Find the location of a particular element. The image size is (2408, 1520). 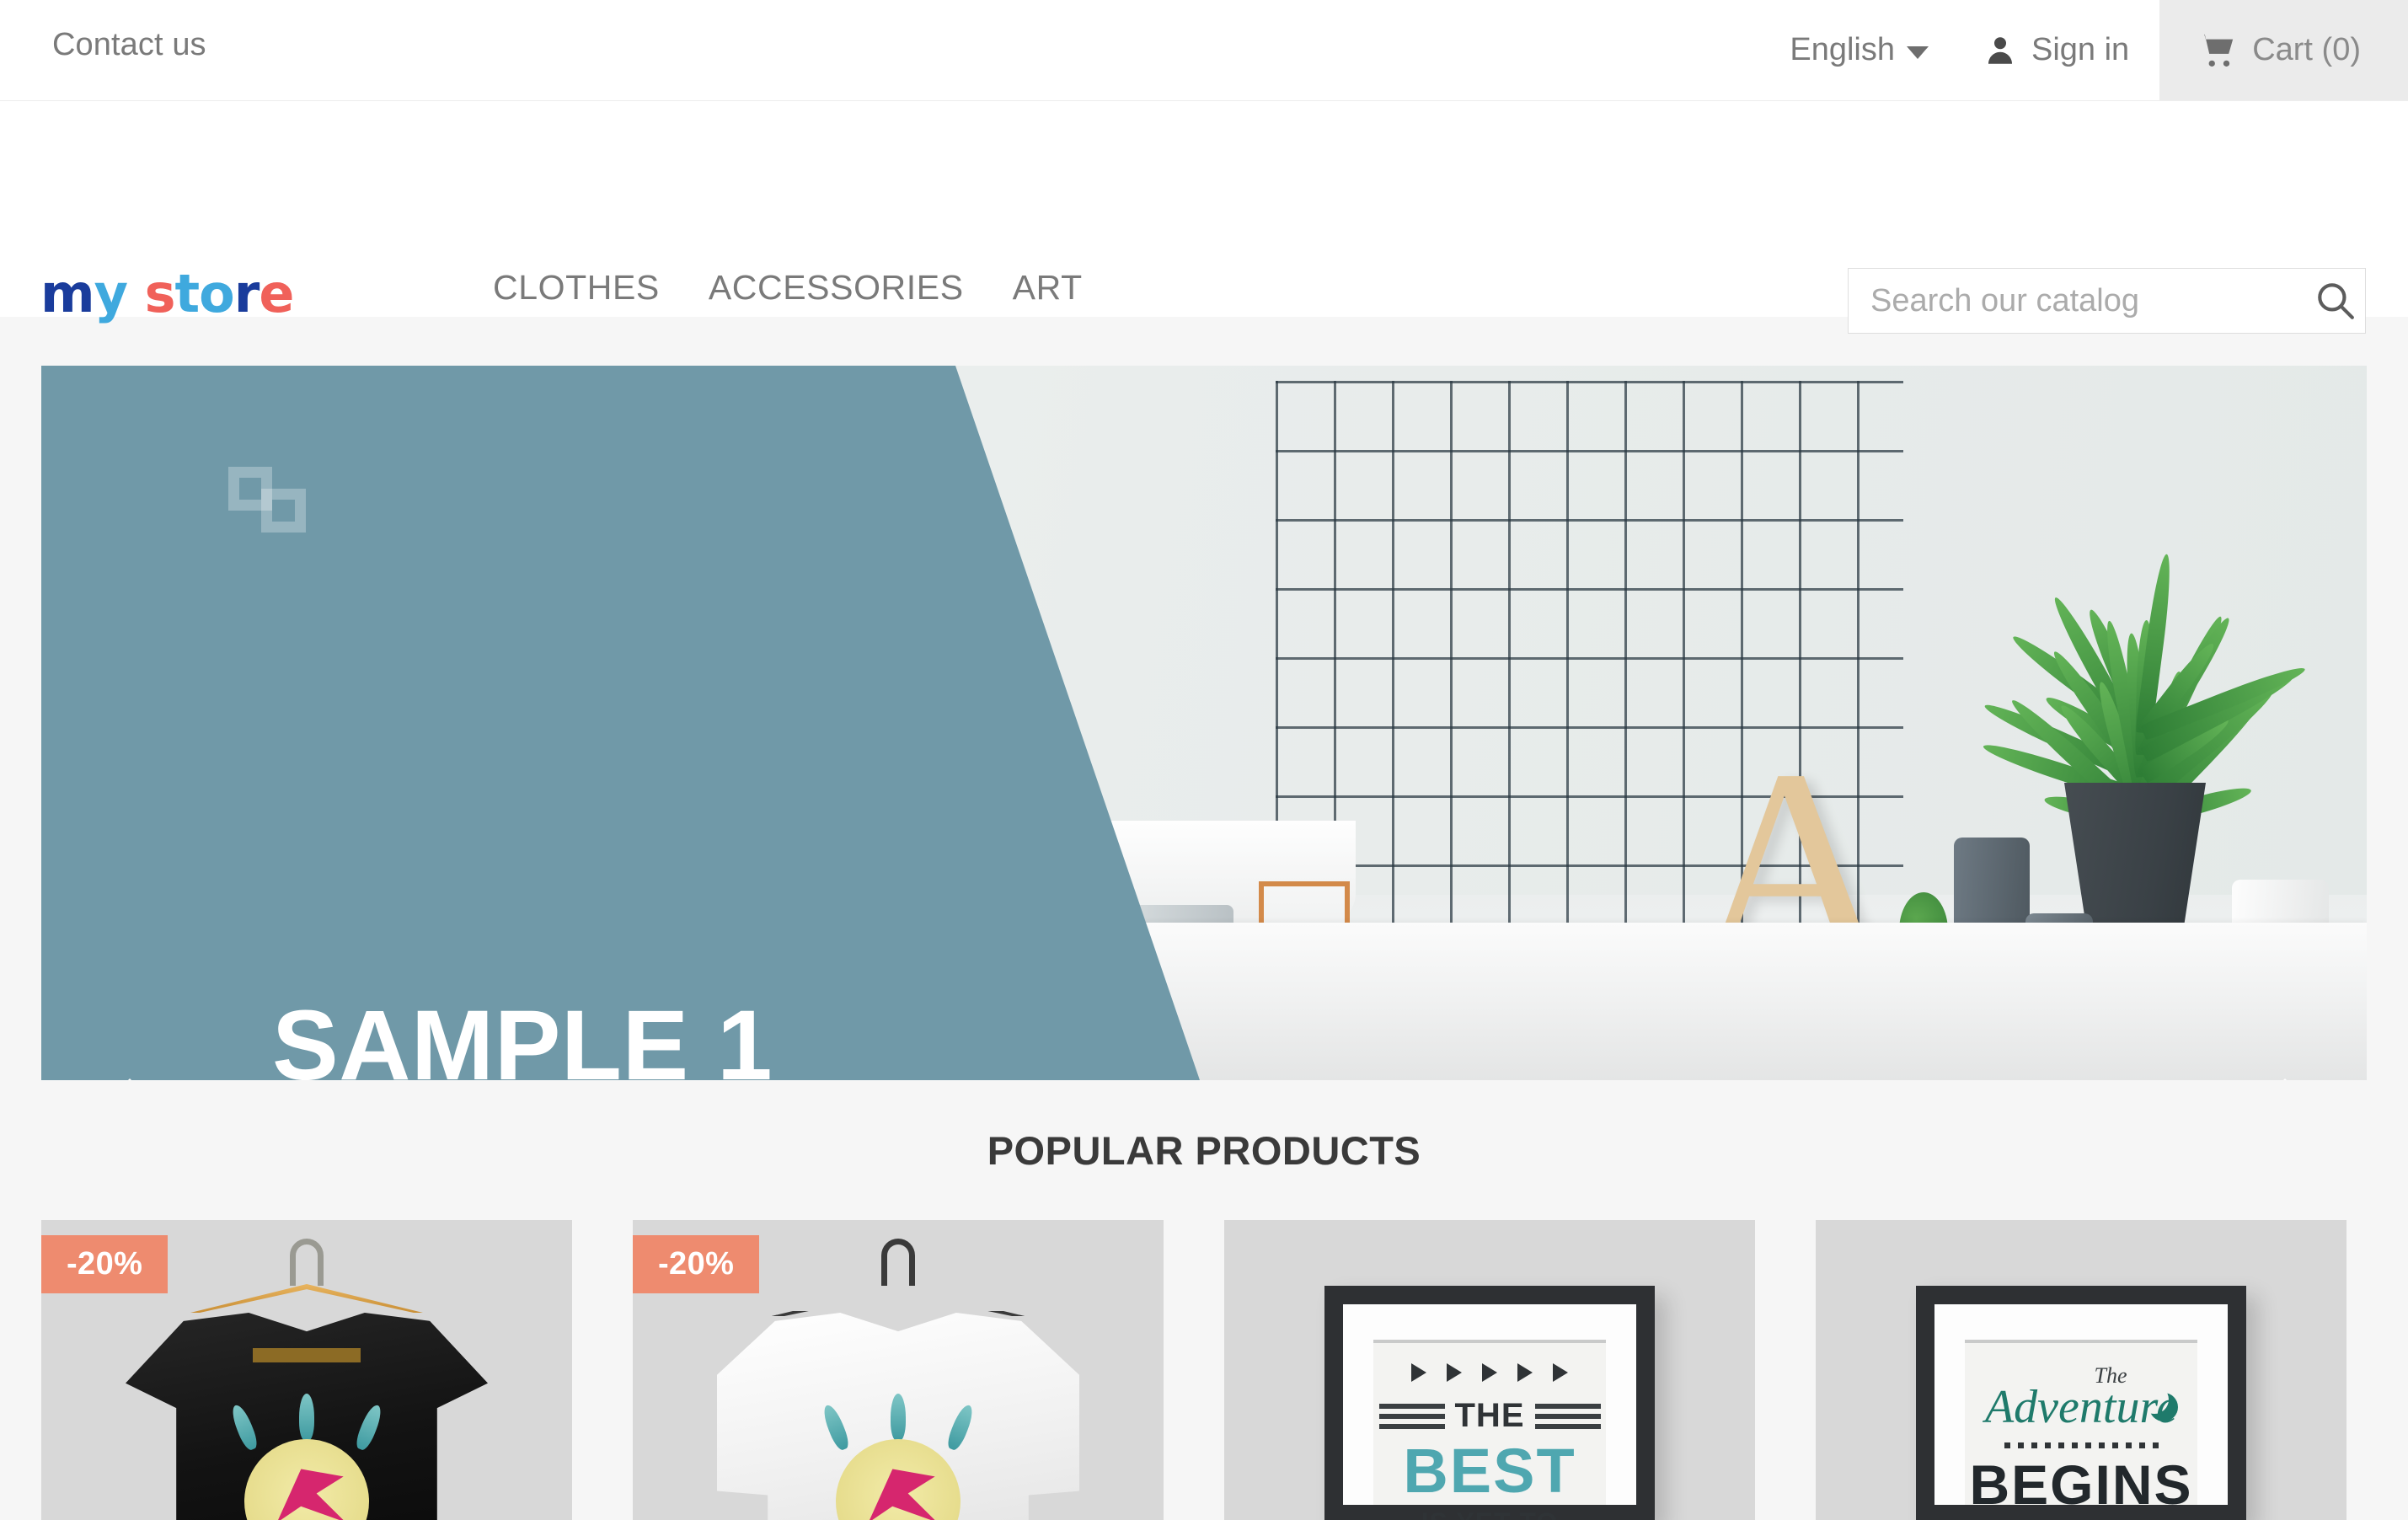

search-icon is located at coordinates (2335, 301).